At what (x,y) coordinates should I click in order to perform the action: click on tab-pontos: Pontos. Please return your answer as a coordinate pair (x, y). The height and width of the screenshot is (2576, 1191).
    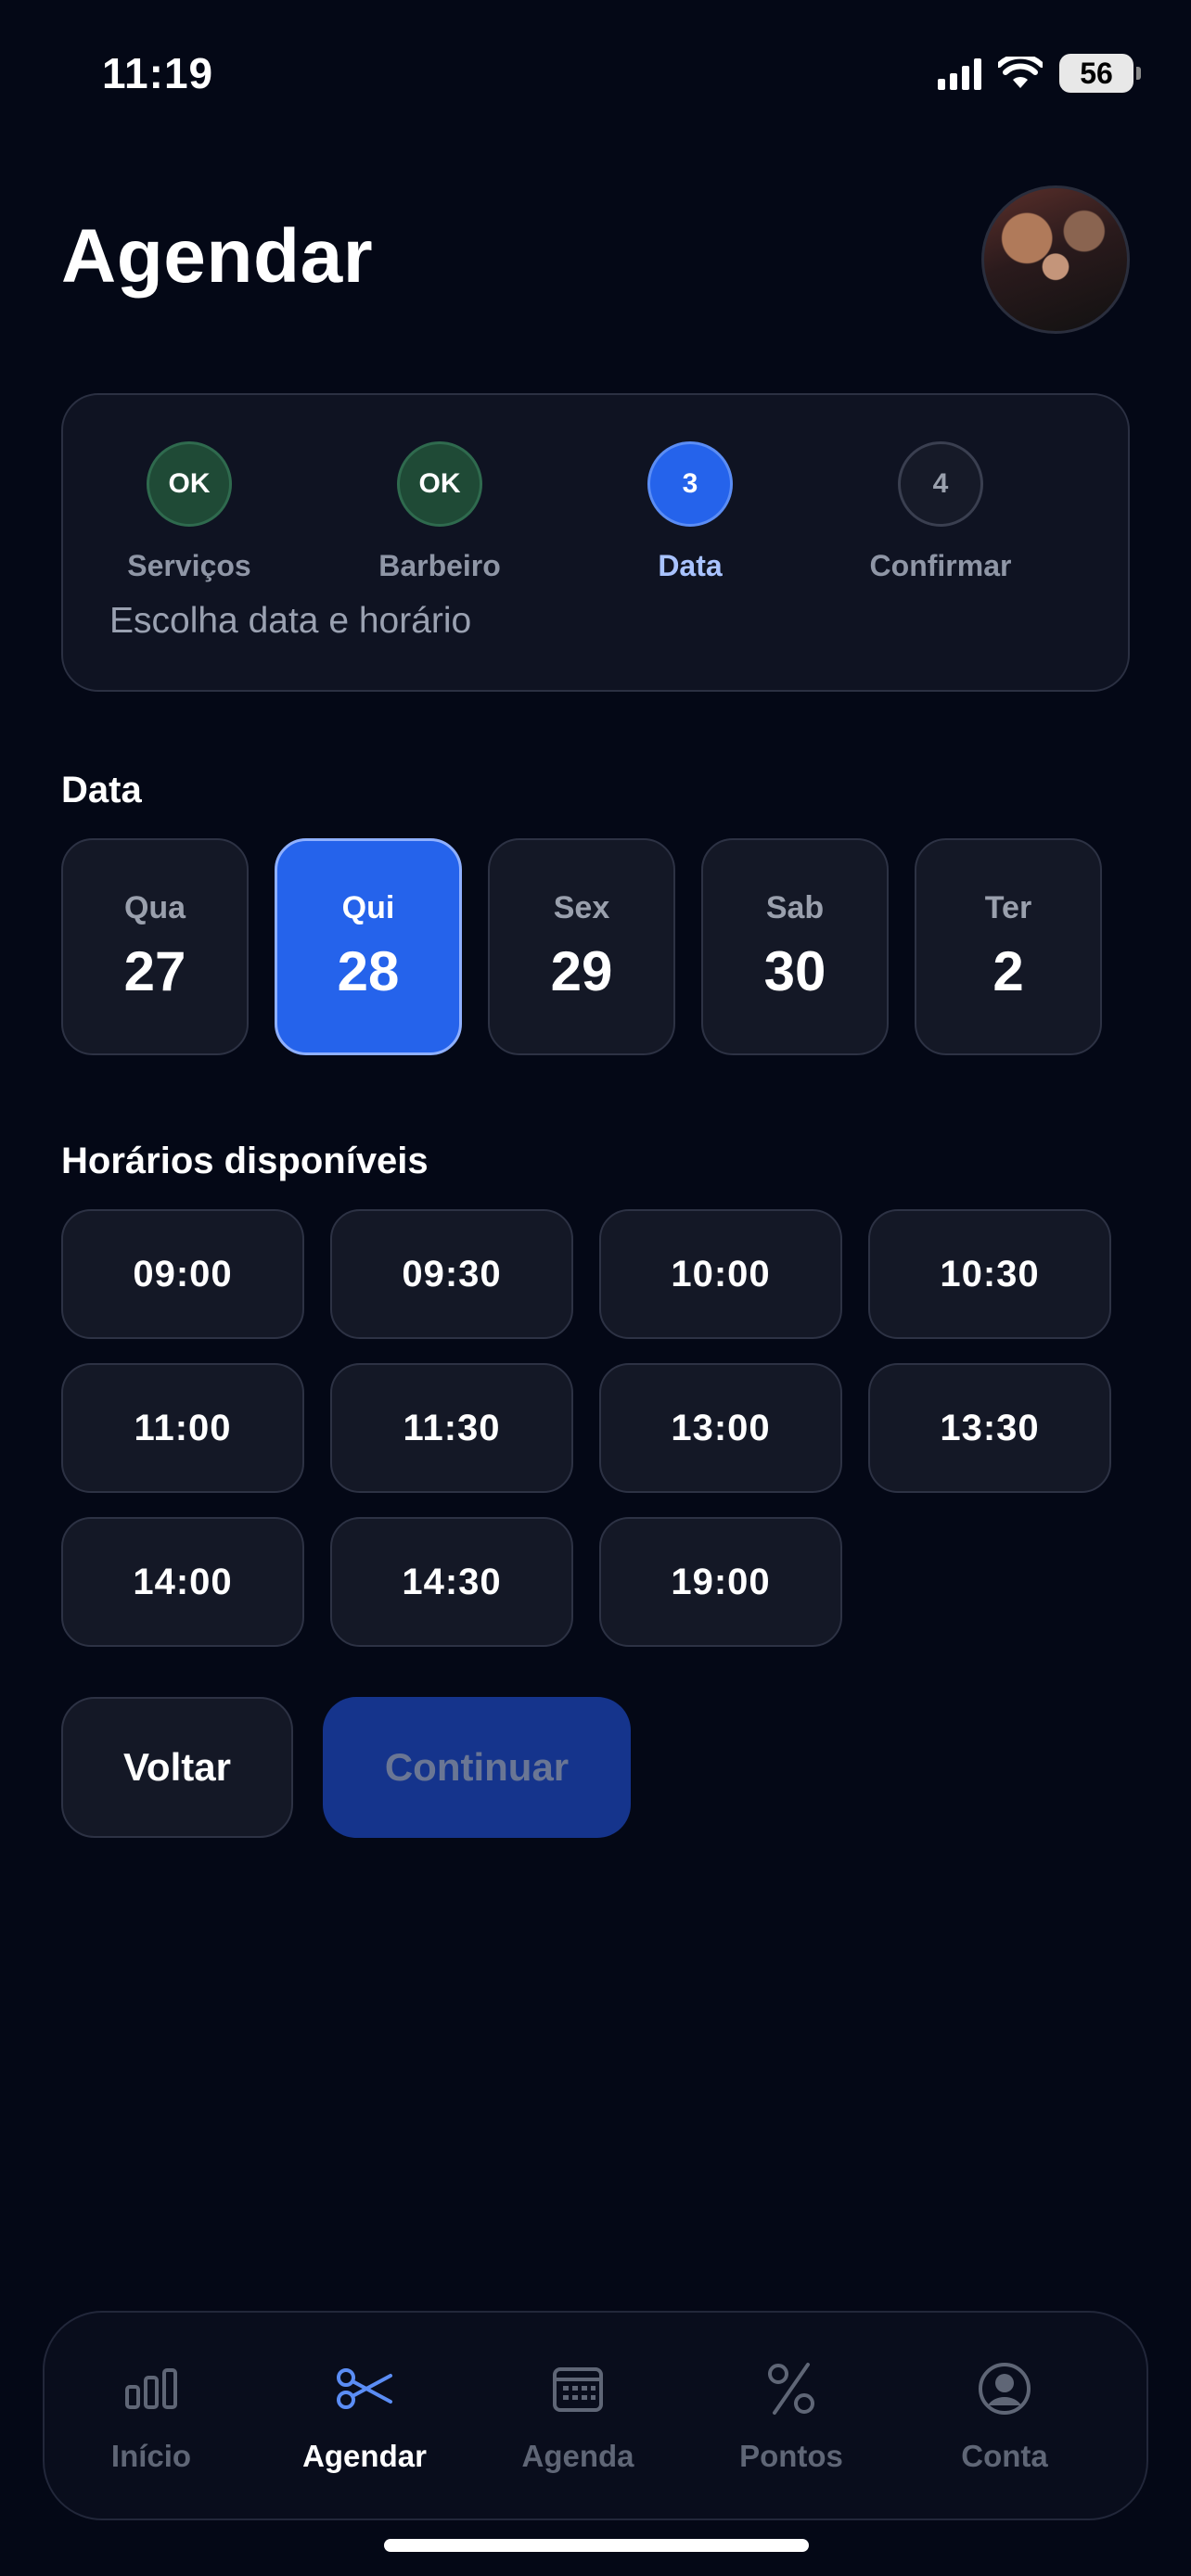
    Looking at the image, I should click on (791, 2417).